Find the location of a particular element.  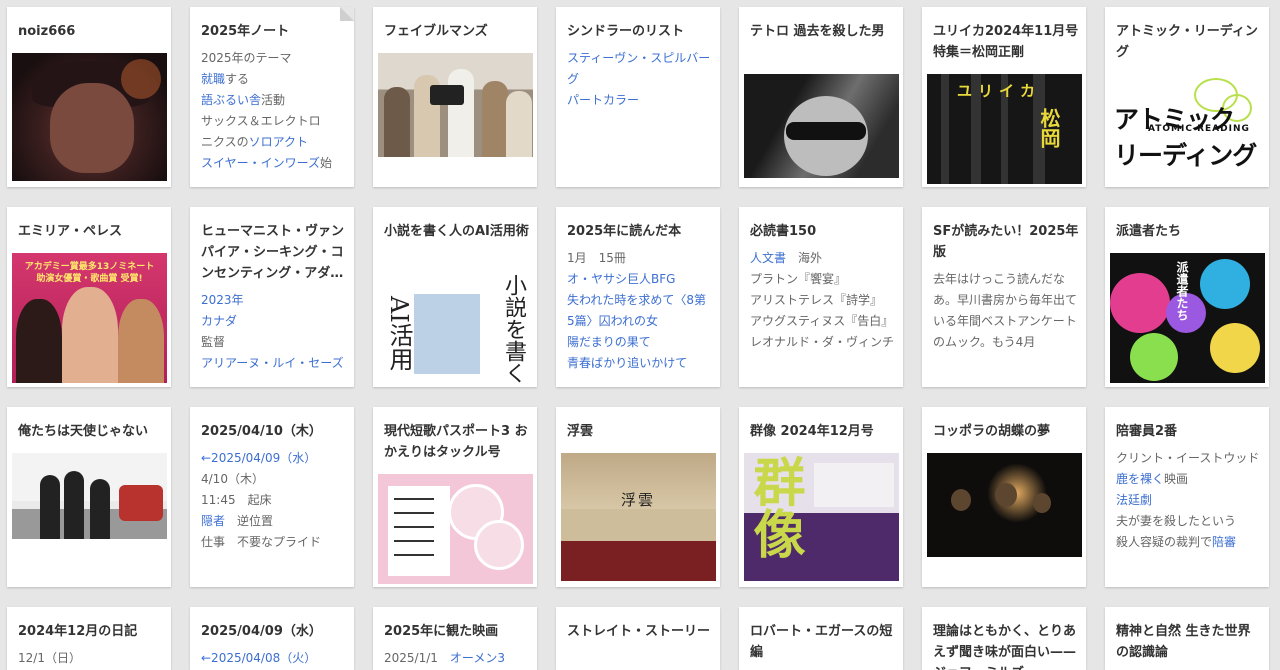

card-excerpt: スティーヴン・スピルバーグ パートカラー is located at coordinates (640, 79).